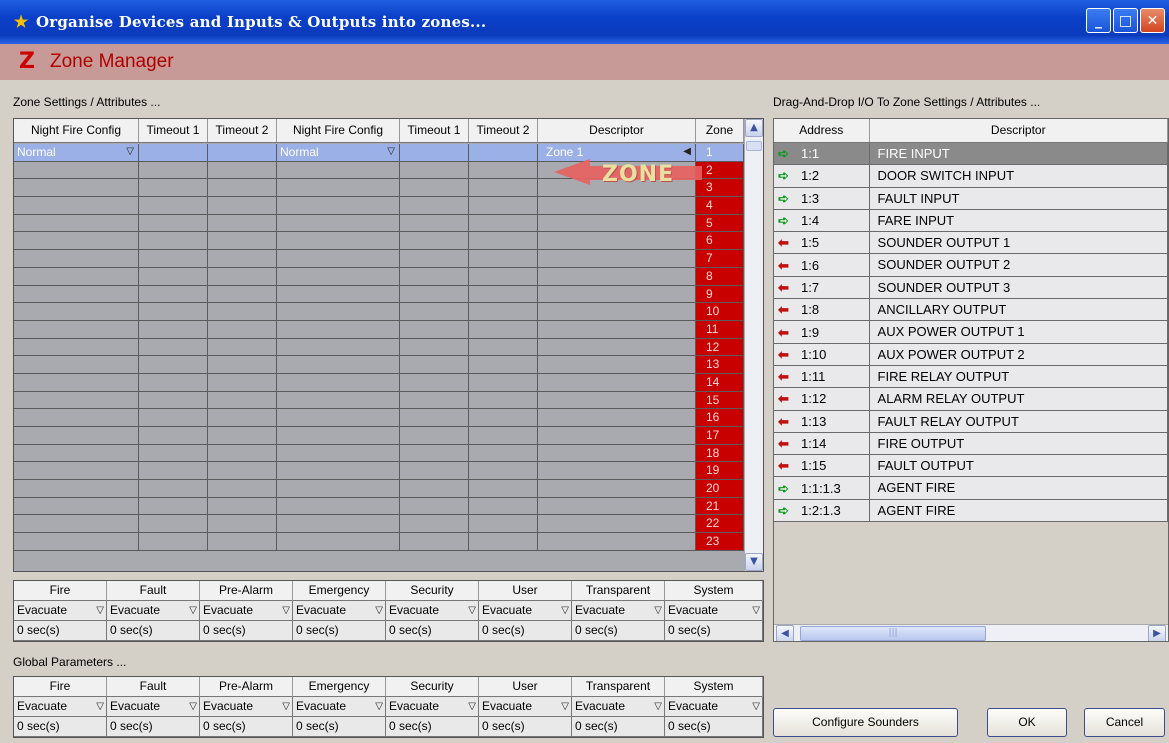 The height and width of the screenshot is (743, 1169). Describe the element at coordinates (379, 312) in the screenshot. I see `zone-row: 10` at that location.